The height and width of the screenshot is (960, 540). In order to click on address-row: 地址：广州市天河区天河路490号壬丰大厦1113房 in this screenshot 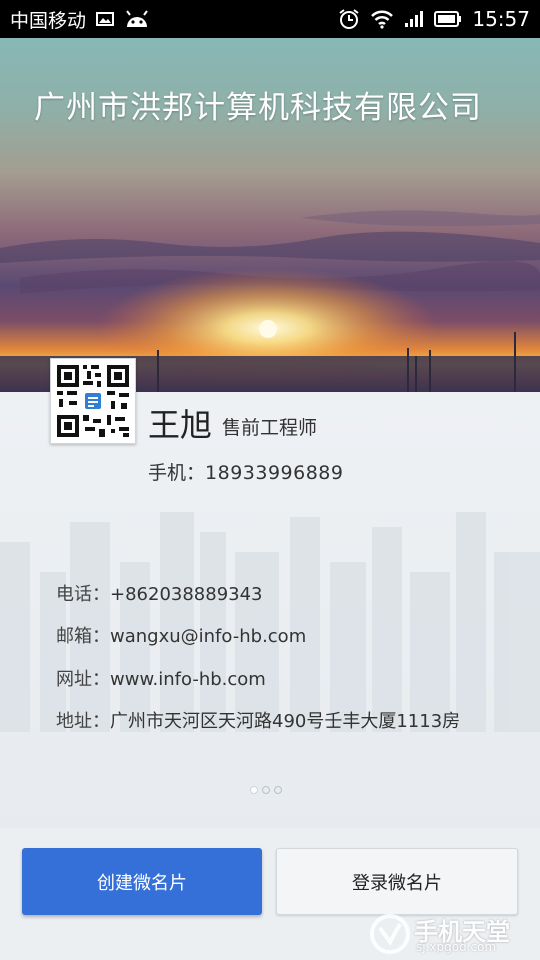, I will do `click(258, 720)`.